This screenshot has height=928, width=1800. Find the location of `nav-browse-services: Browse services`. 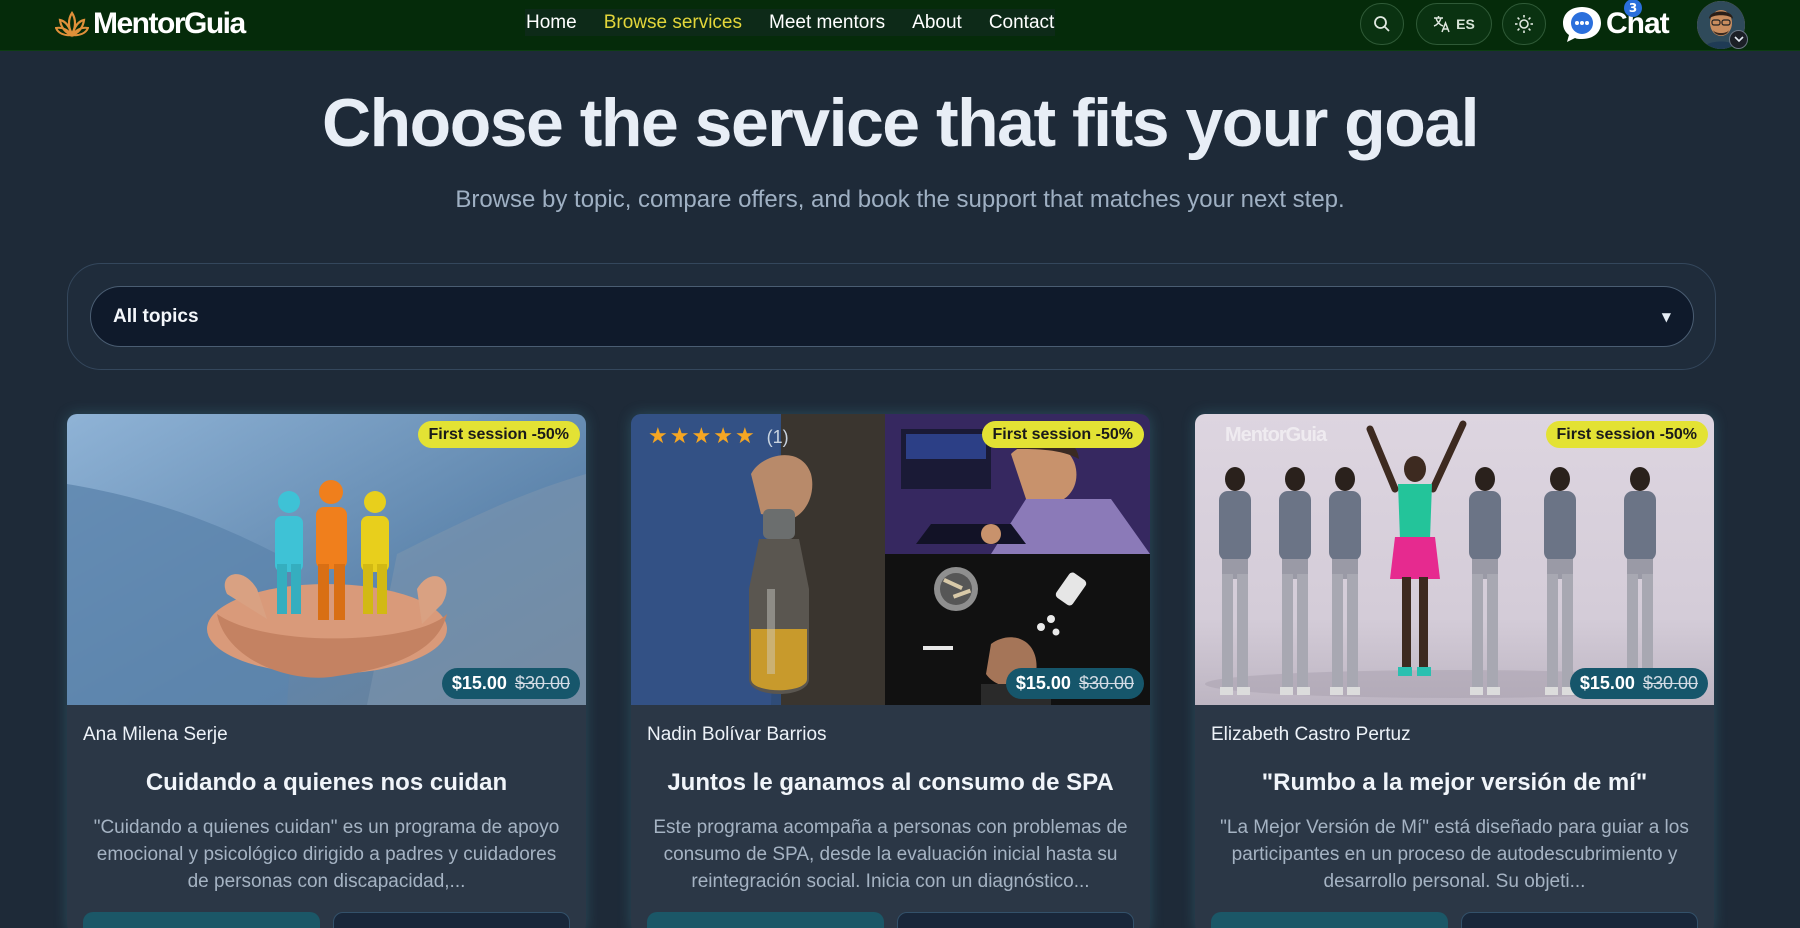

nav-browse-services: Browse services is located at coordinates (673, 23).